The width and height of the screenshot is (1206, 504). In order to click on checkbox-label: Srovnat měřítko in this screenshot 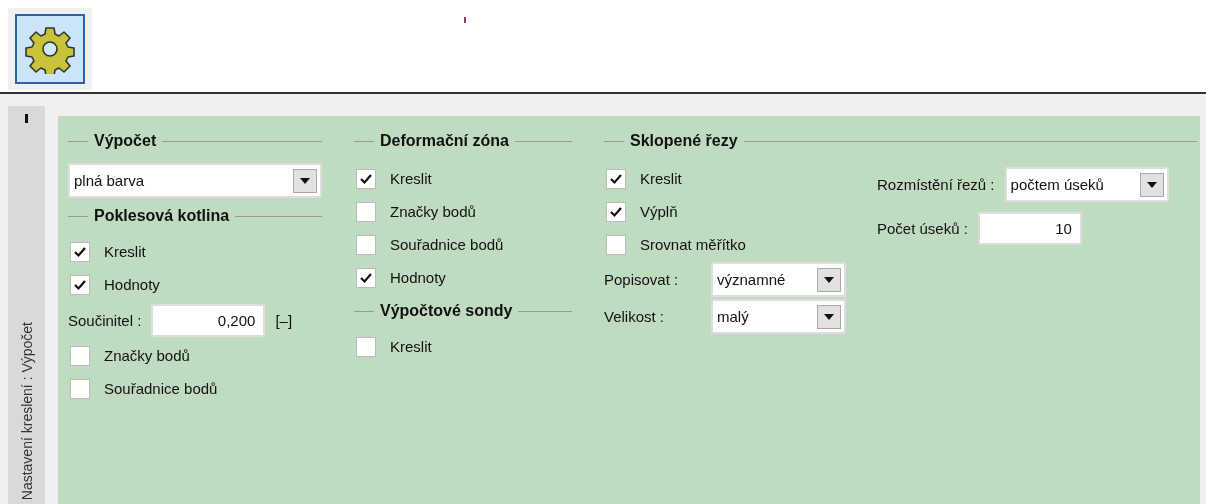, I will do `click(693, 244)`.